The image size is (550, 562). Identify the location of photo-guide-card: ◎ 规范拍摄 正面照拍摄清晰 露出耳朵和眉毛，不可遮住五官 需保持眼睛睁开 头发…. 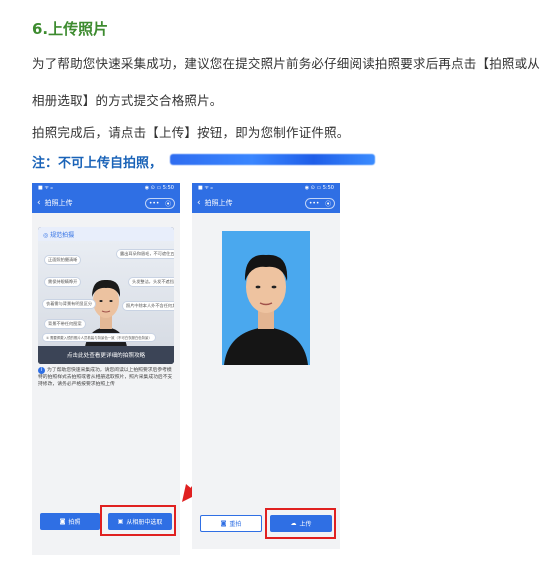
(106, 295).